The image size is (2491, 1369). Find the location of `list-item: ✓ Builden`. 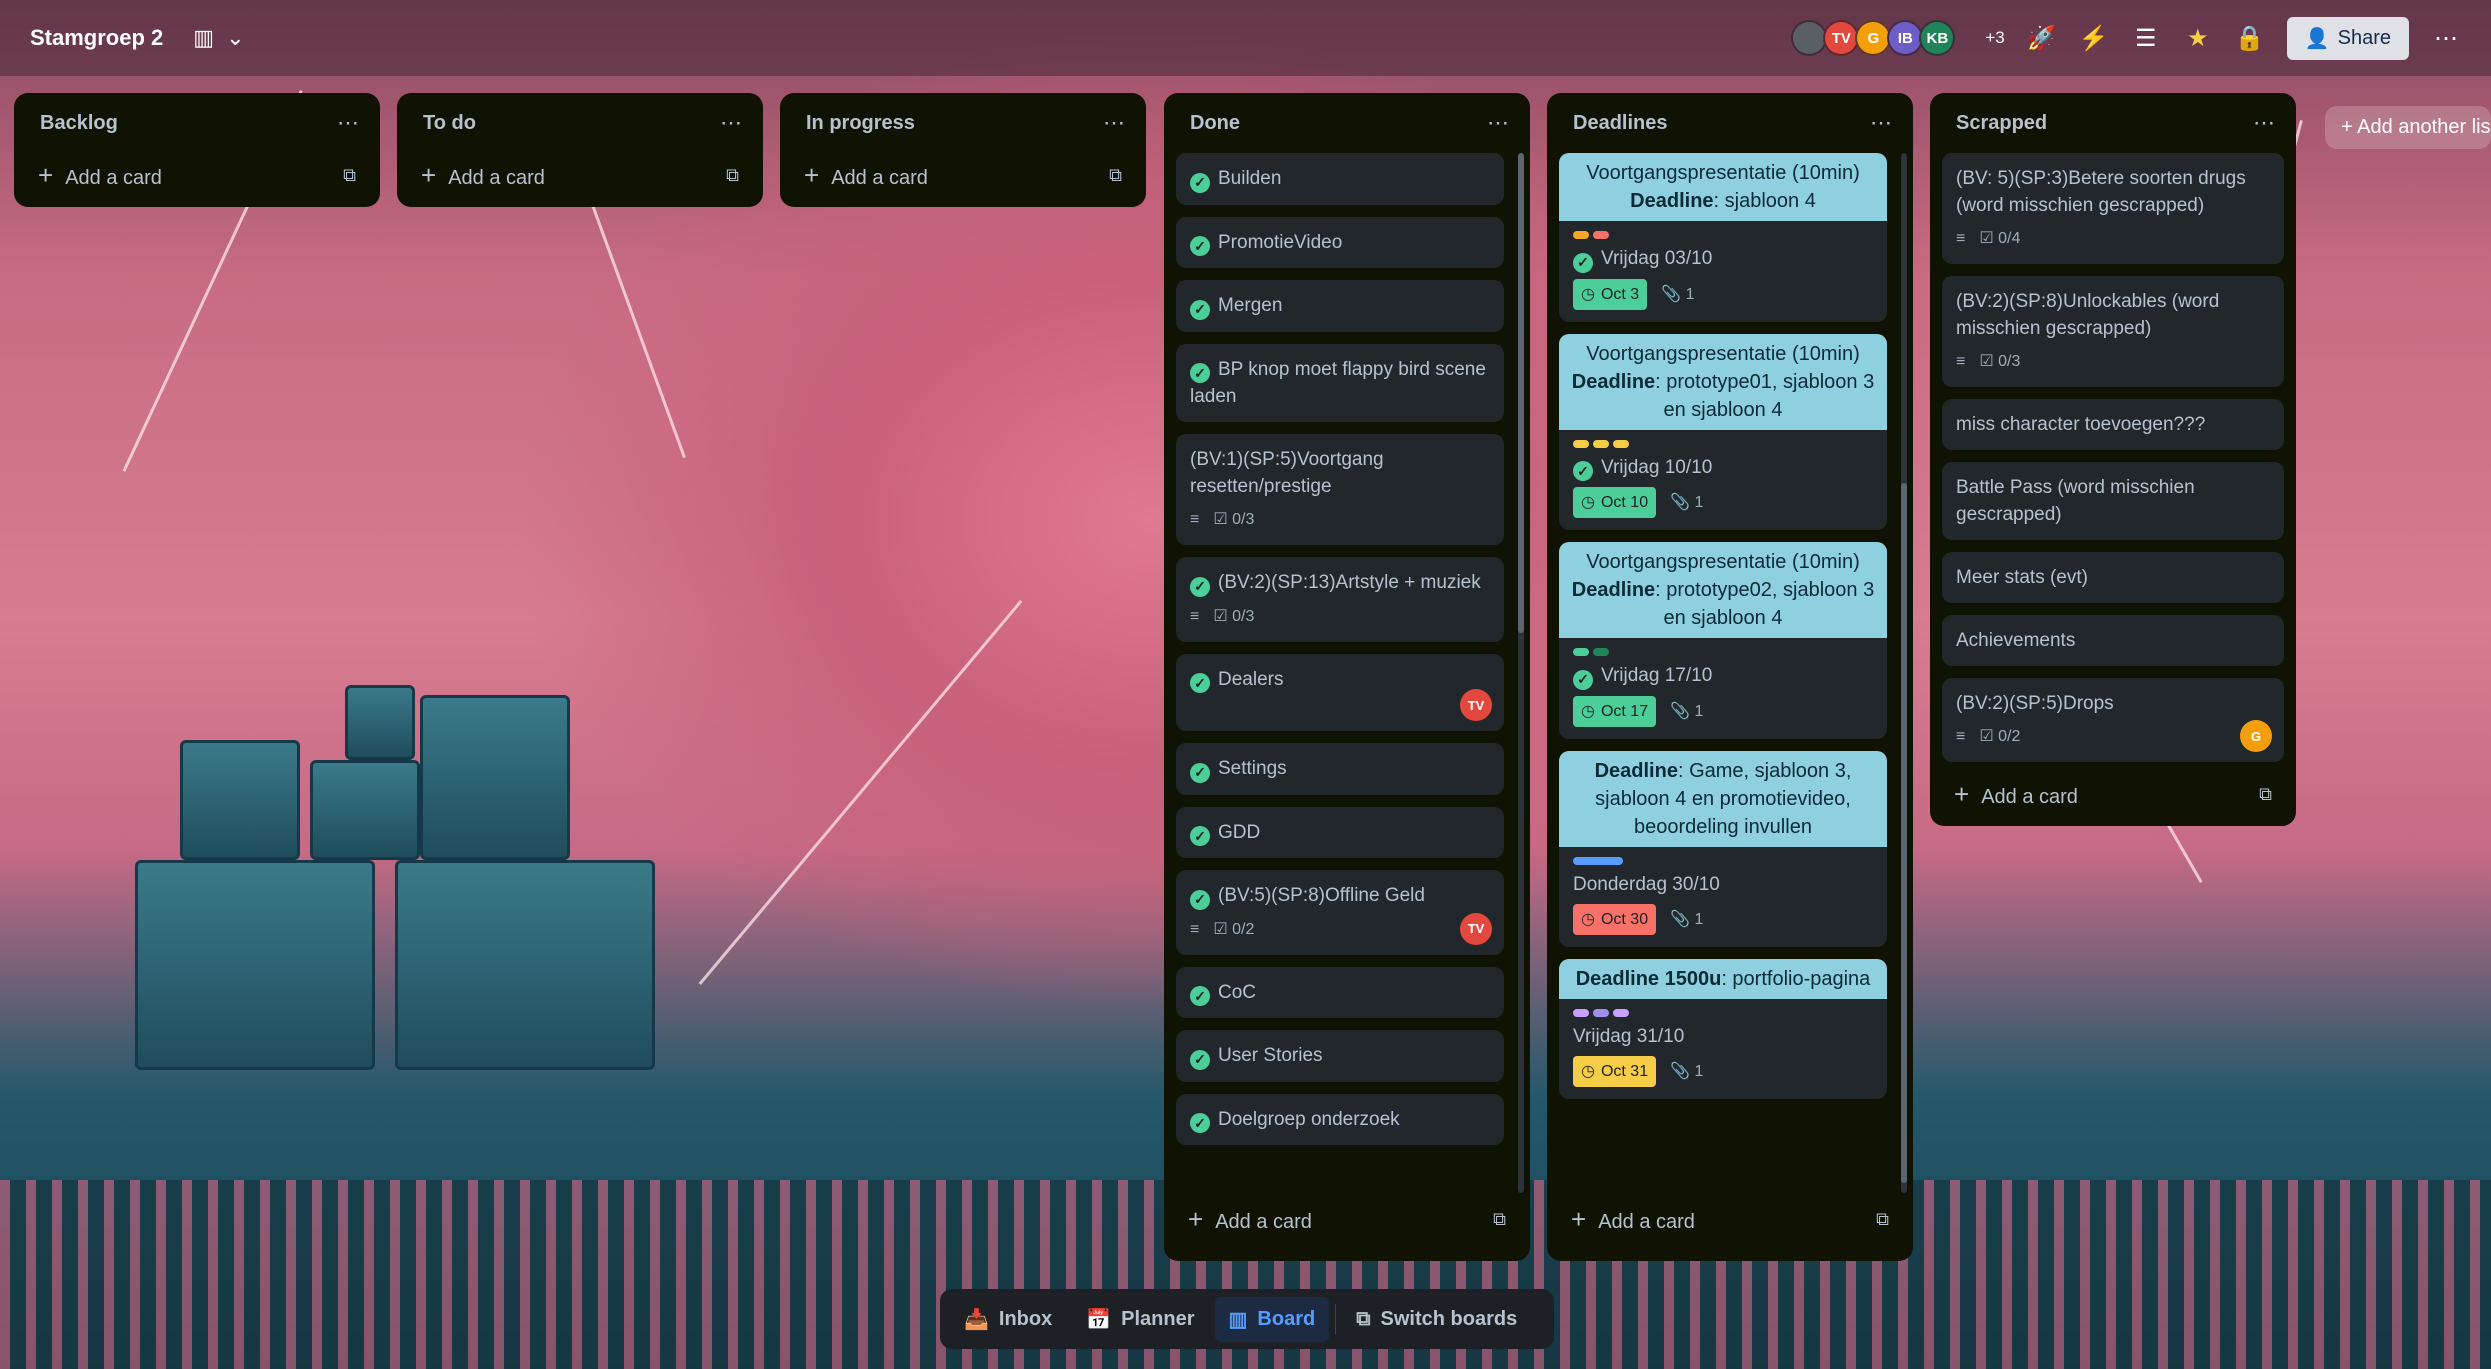

list-item: ✓ Builden is located at coordinates (1340, 179).